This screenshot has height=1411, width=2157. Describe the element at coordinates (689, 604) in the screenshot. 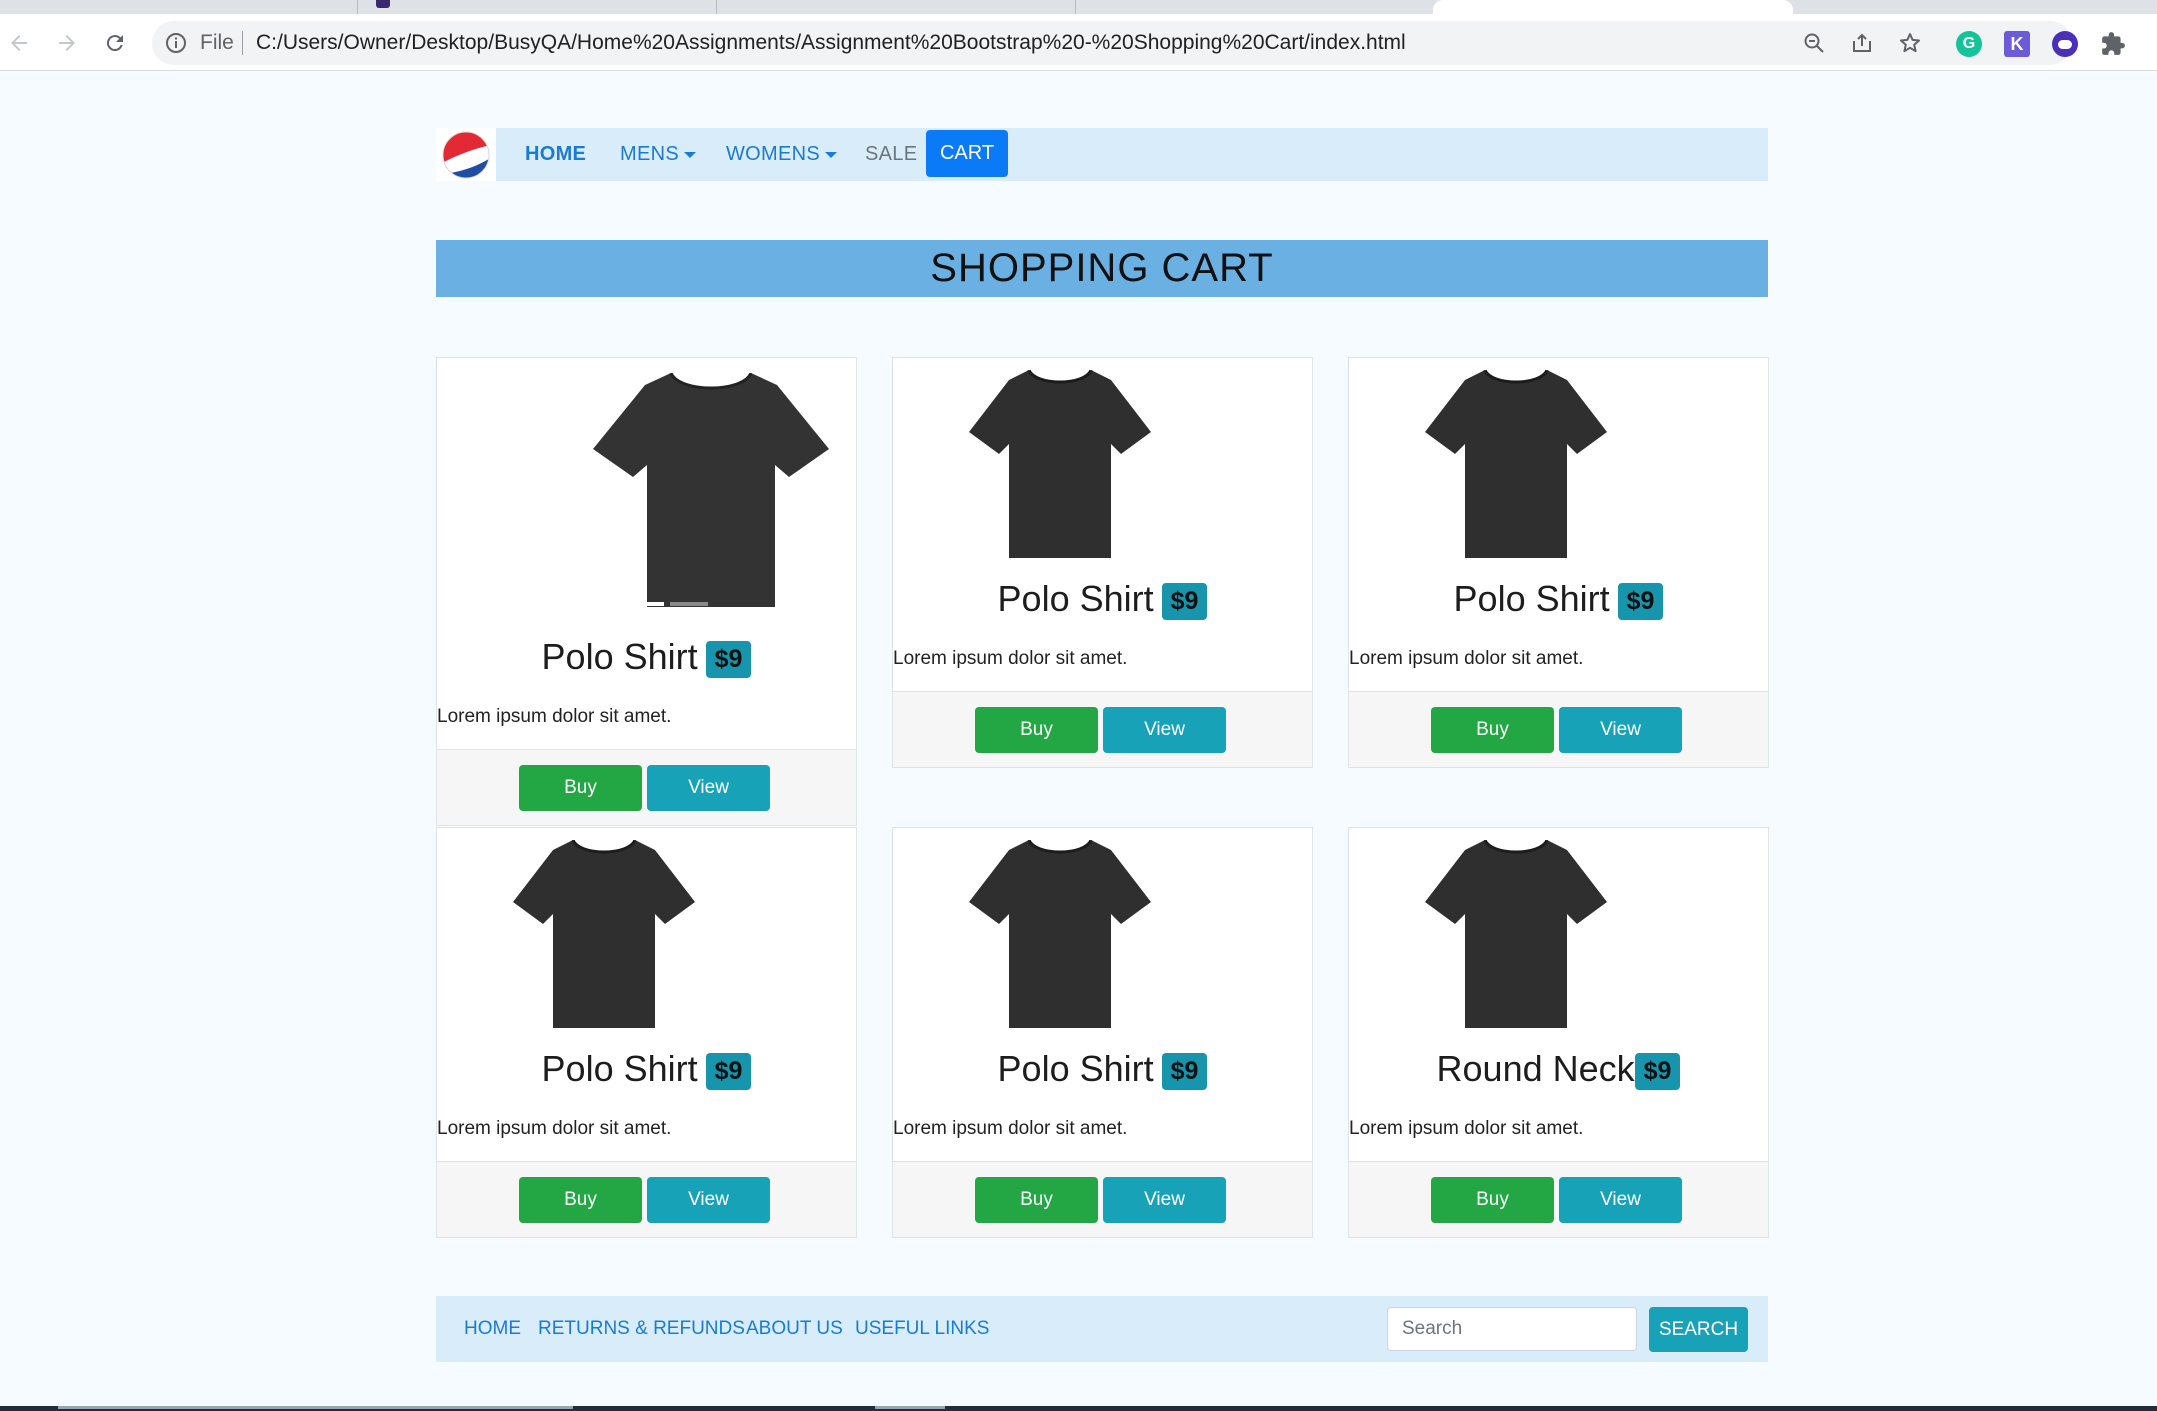

I see `carousel-indicator` at that location.